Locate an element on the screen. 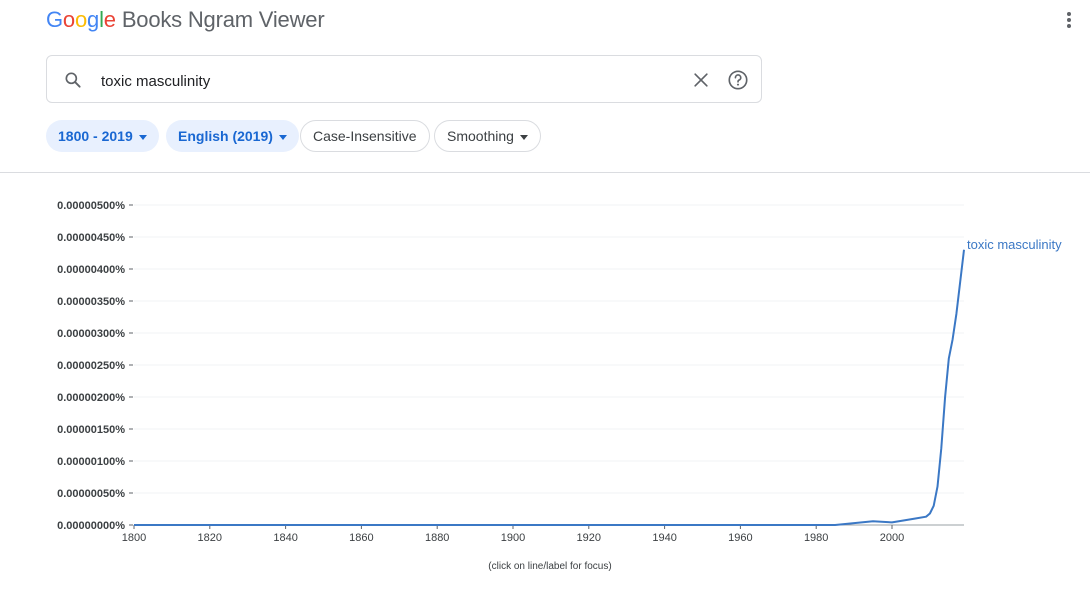 The image size is (1090, 611). more-vert-icon is located at coordinates (1069, 21).